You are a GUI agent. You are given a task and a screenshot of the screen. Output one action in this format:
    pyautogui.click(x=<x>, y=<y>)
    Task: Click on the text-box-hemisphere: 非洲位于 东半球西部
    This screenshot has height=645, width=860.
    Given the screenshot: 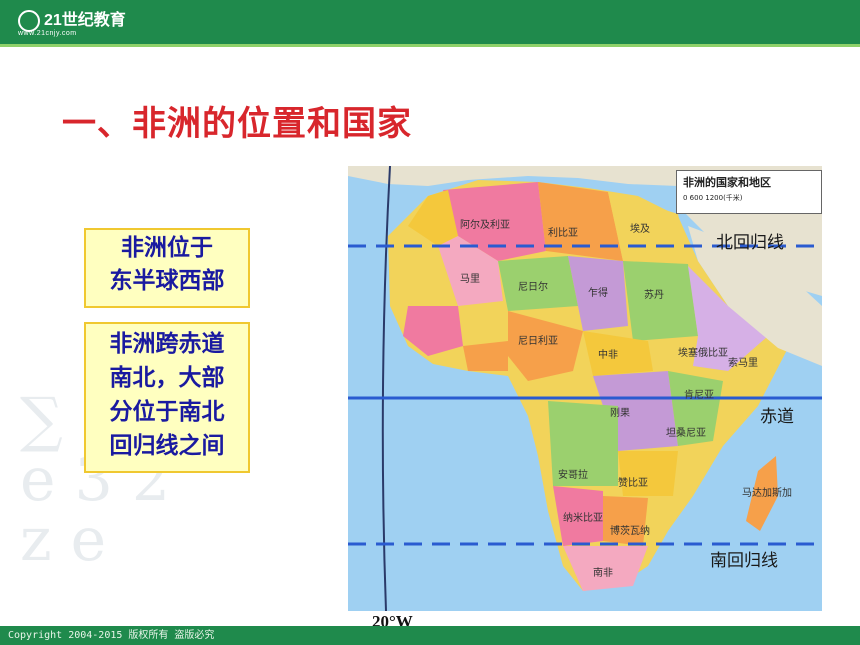 What is the action you would take?
    pyautogui.click(x=167, y=268)
    